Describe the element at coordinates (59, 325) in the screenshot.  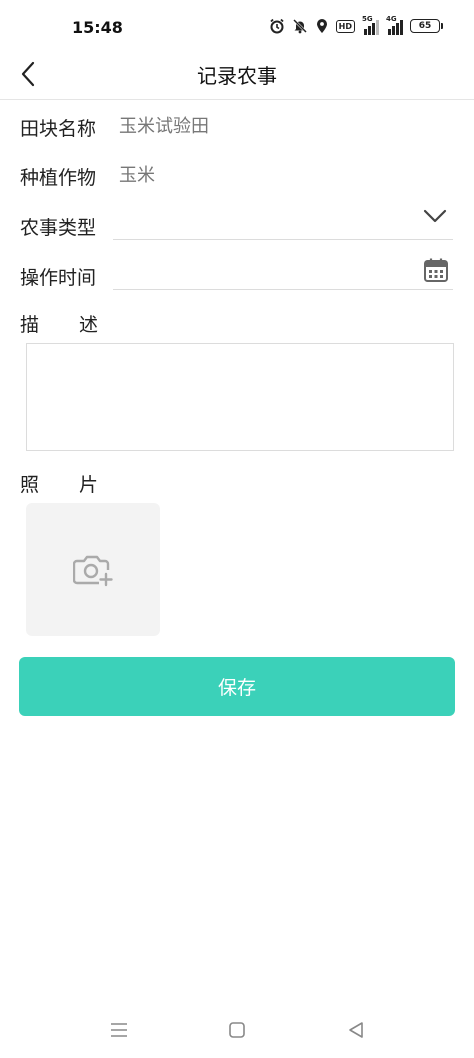
I see `description-label: 描 述` at that location.